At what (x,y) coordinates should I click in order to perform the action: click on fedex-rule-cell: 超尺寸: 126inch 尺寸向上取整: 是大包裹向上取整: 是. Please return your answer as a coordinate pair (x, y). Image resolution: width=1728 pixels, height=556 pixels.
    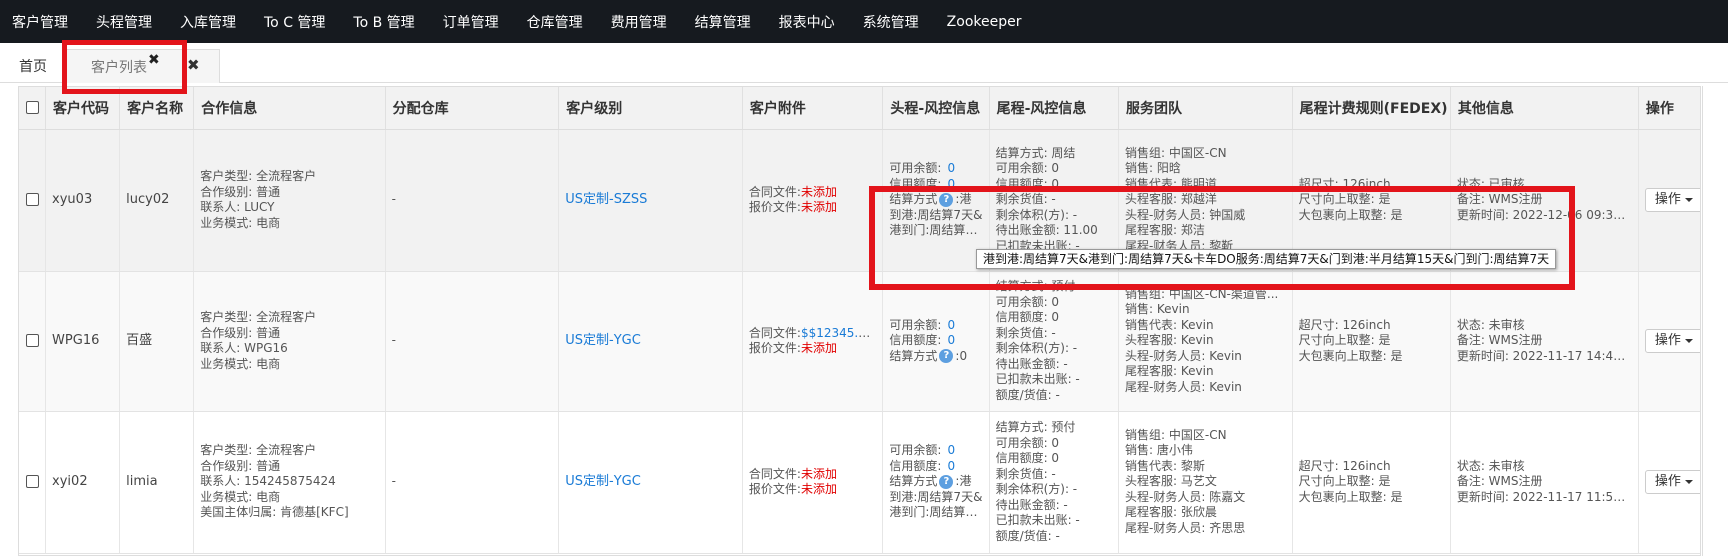
    Looking at the image, I should click on (1371, 341).